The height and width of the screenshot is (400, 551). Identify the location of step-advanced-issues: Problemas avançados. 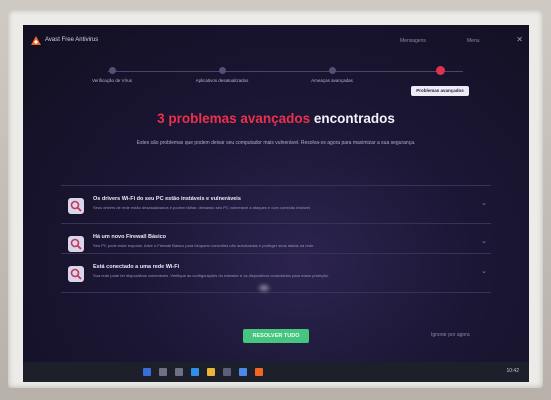
(440, 81).